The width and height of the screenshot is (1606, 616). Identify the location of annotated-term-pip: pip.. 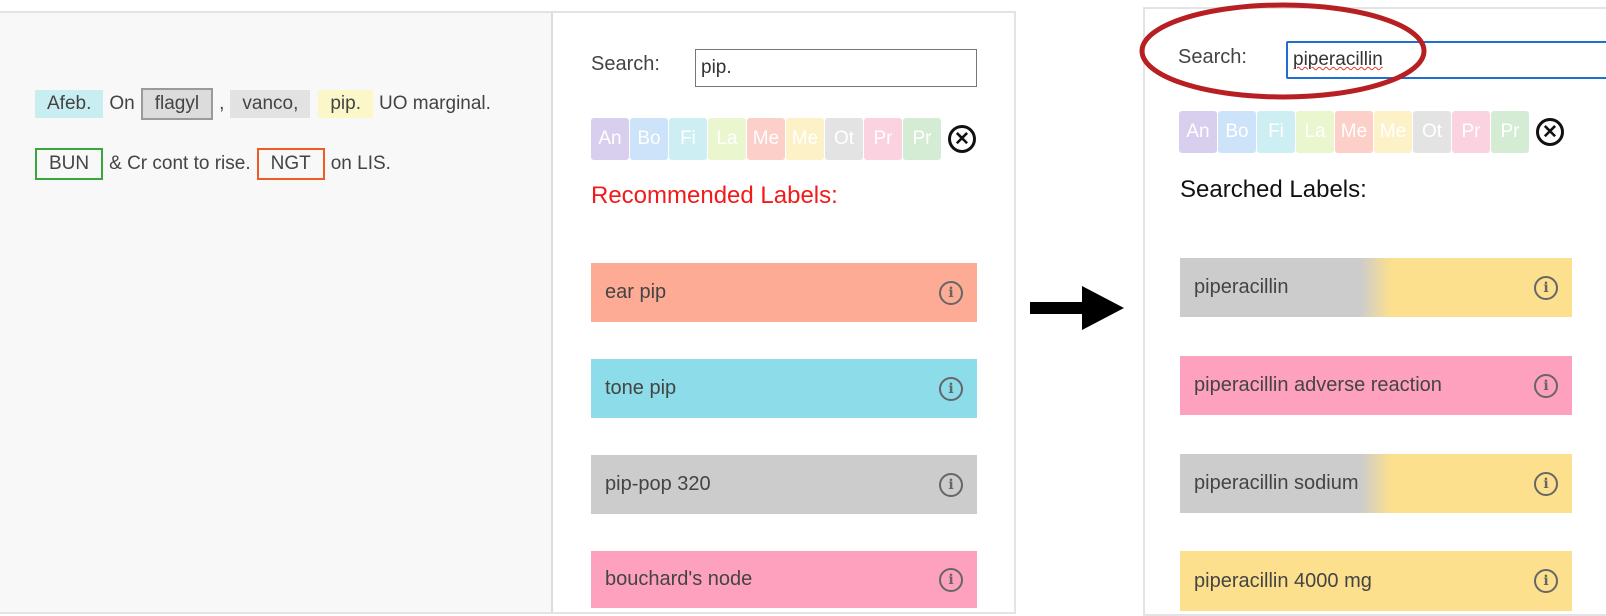
(345, 104).